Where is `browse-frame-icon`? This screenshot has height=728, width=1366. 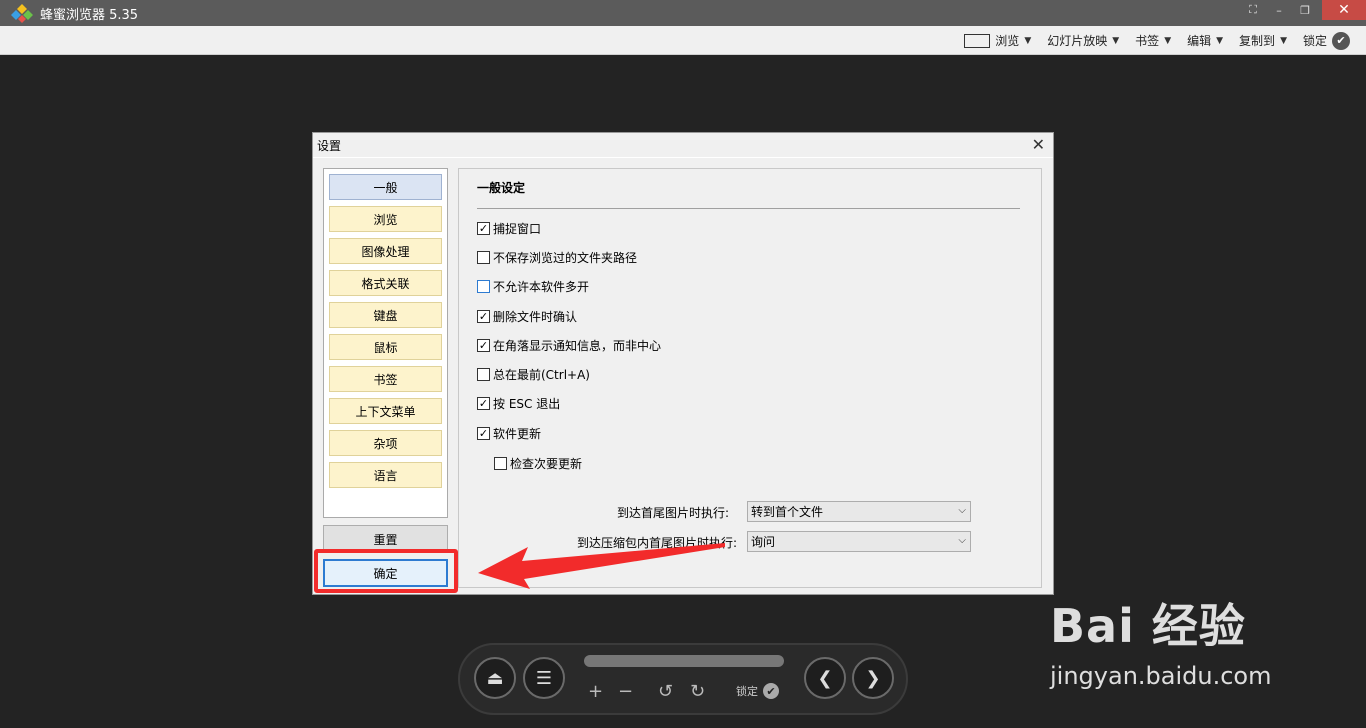 browse-frame-icon is located at coordinates (977, 40).